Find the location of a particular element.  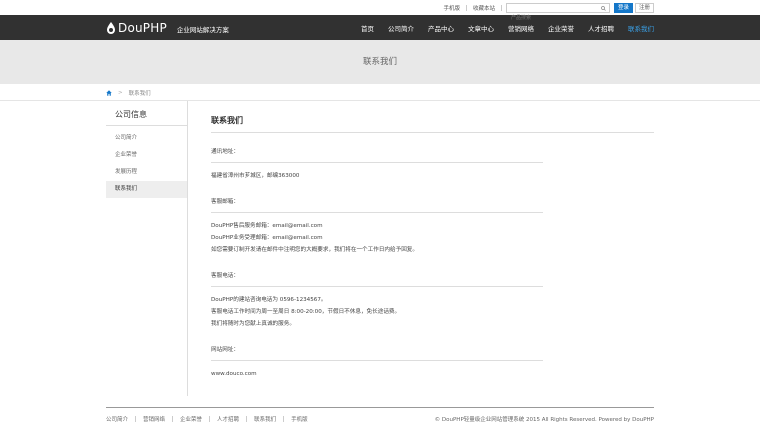

sidebar-title: 公司信息 is located at coordinates (146, 117).